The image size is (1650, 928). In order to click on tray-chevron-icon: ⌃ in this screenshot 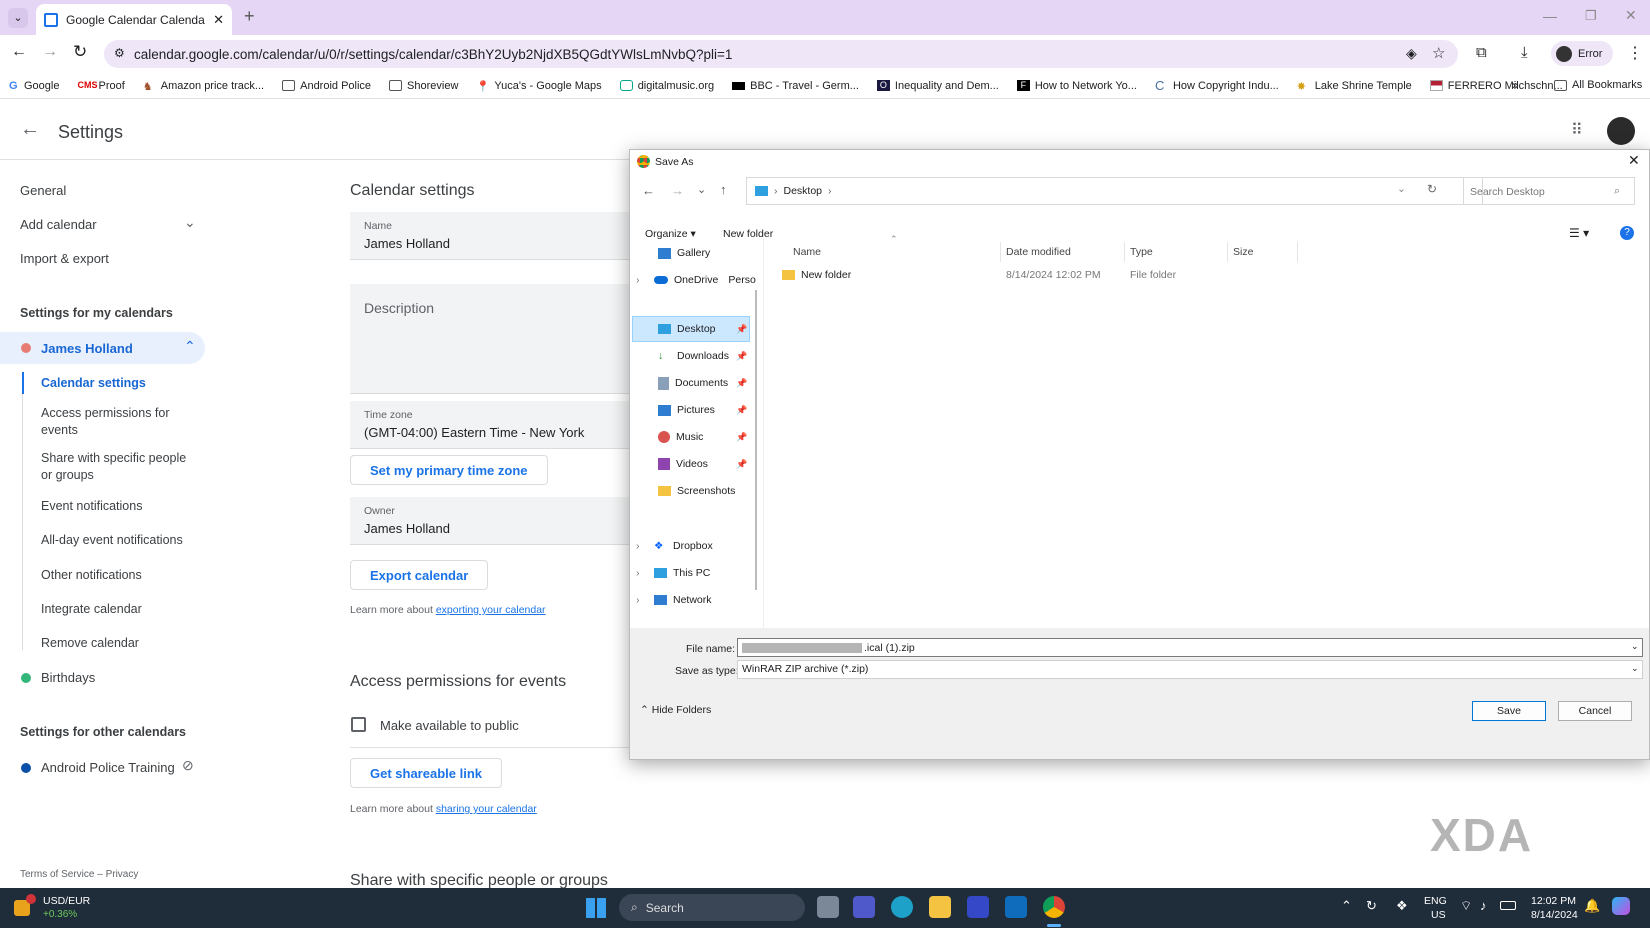, I will do `click(1346, 906)`.